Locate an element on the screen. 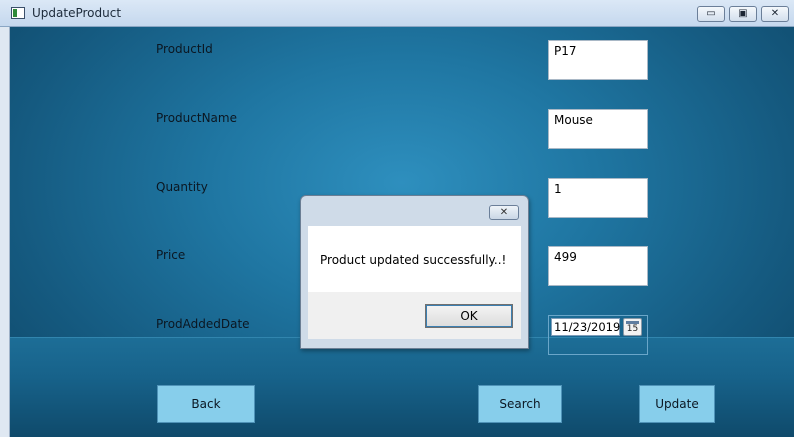  ok-button: OK is located at coordinates (469, 316).